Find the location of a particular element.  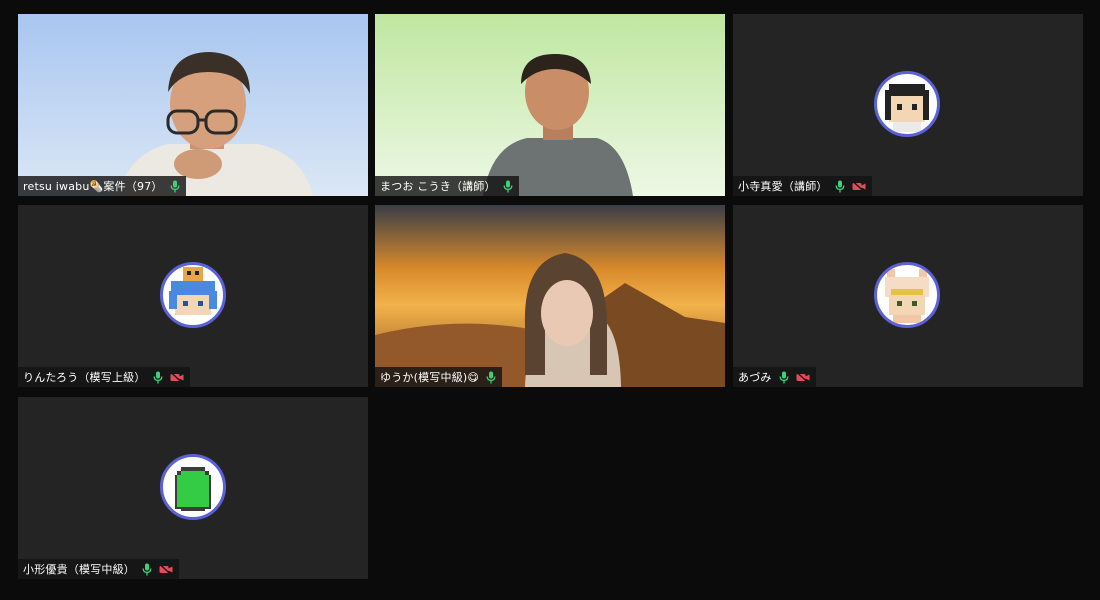

participant-tile-7: 小形優貴（模写中級） is located at coordinates (193, 488).